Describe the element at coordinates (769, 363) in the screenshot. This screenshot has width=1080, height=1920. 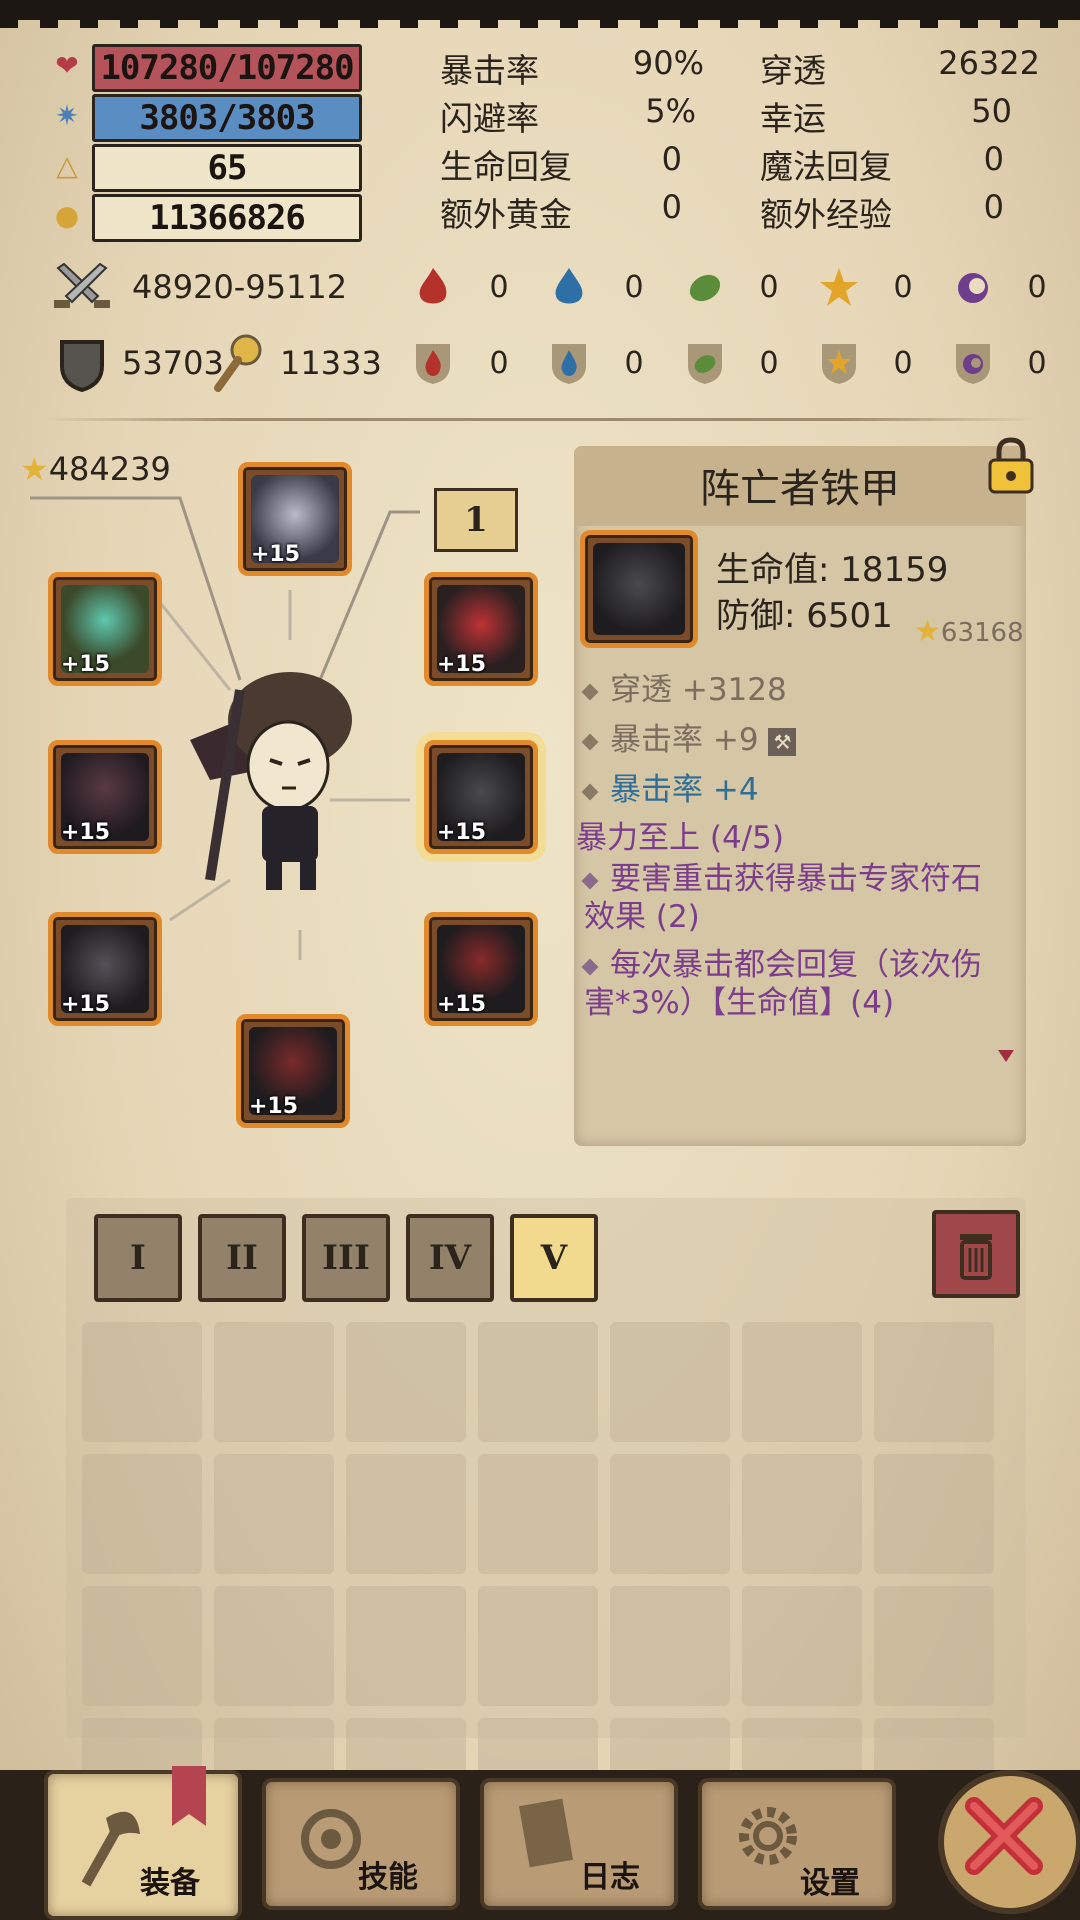
I see `nature-defense-value: 0` at that location.